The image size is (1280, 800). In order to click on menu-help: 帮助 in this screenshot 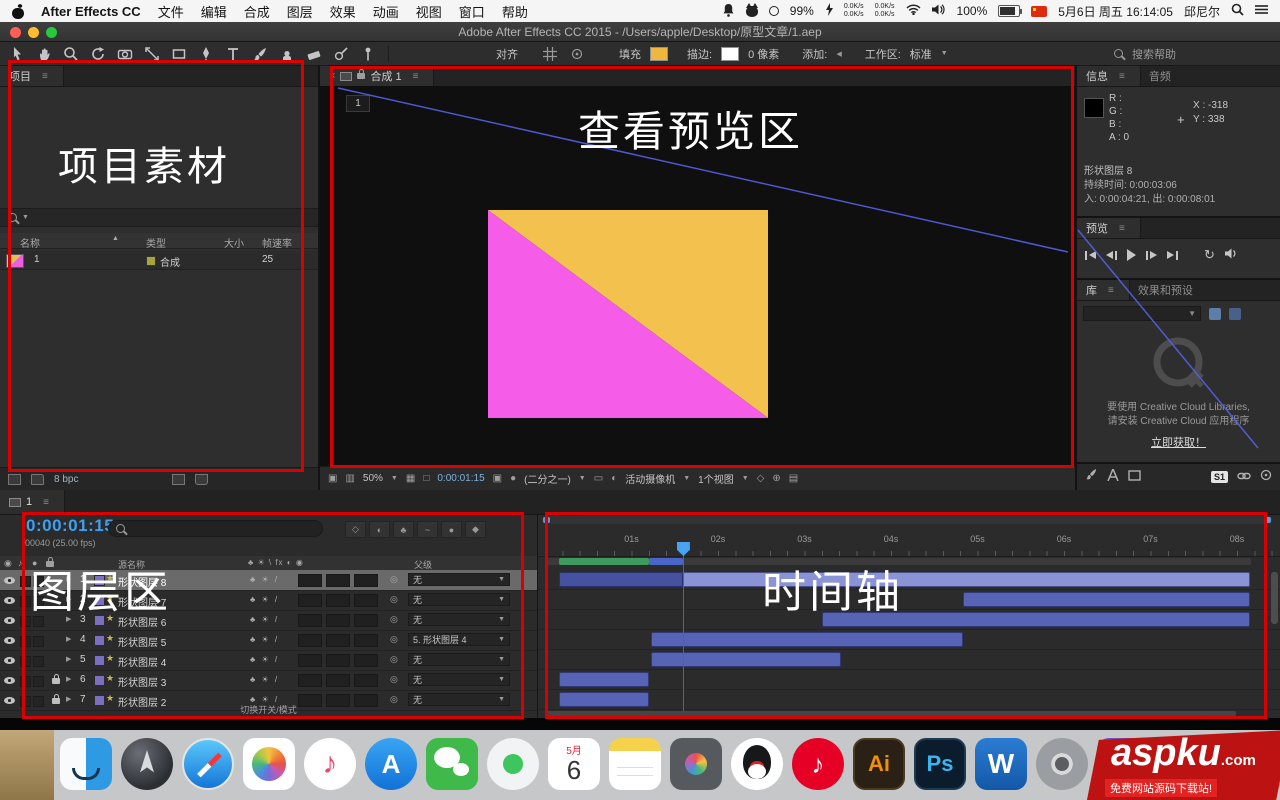, I will do `click(515, 11)`.